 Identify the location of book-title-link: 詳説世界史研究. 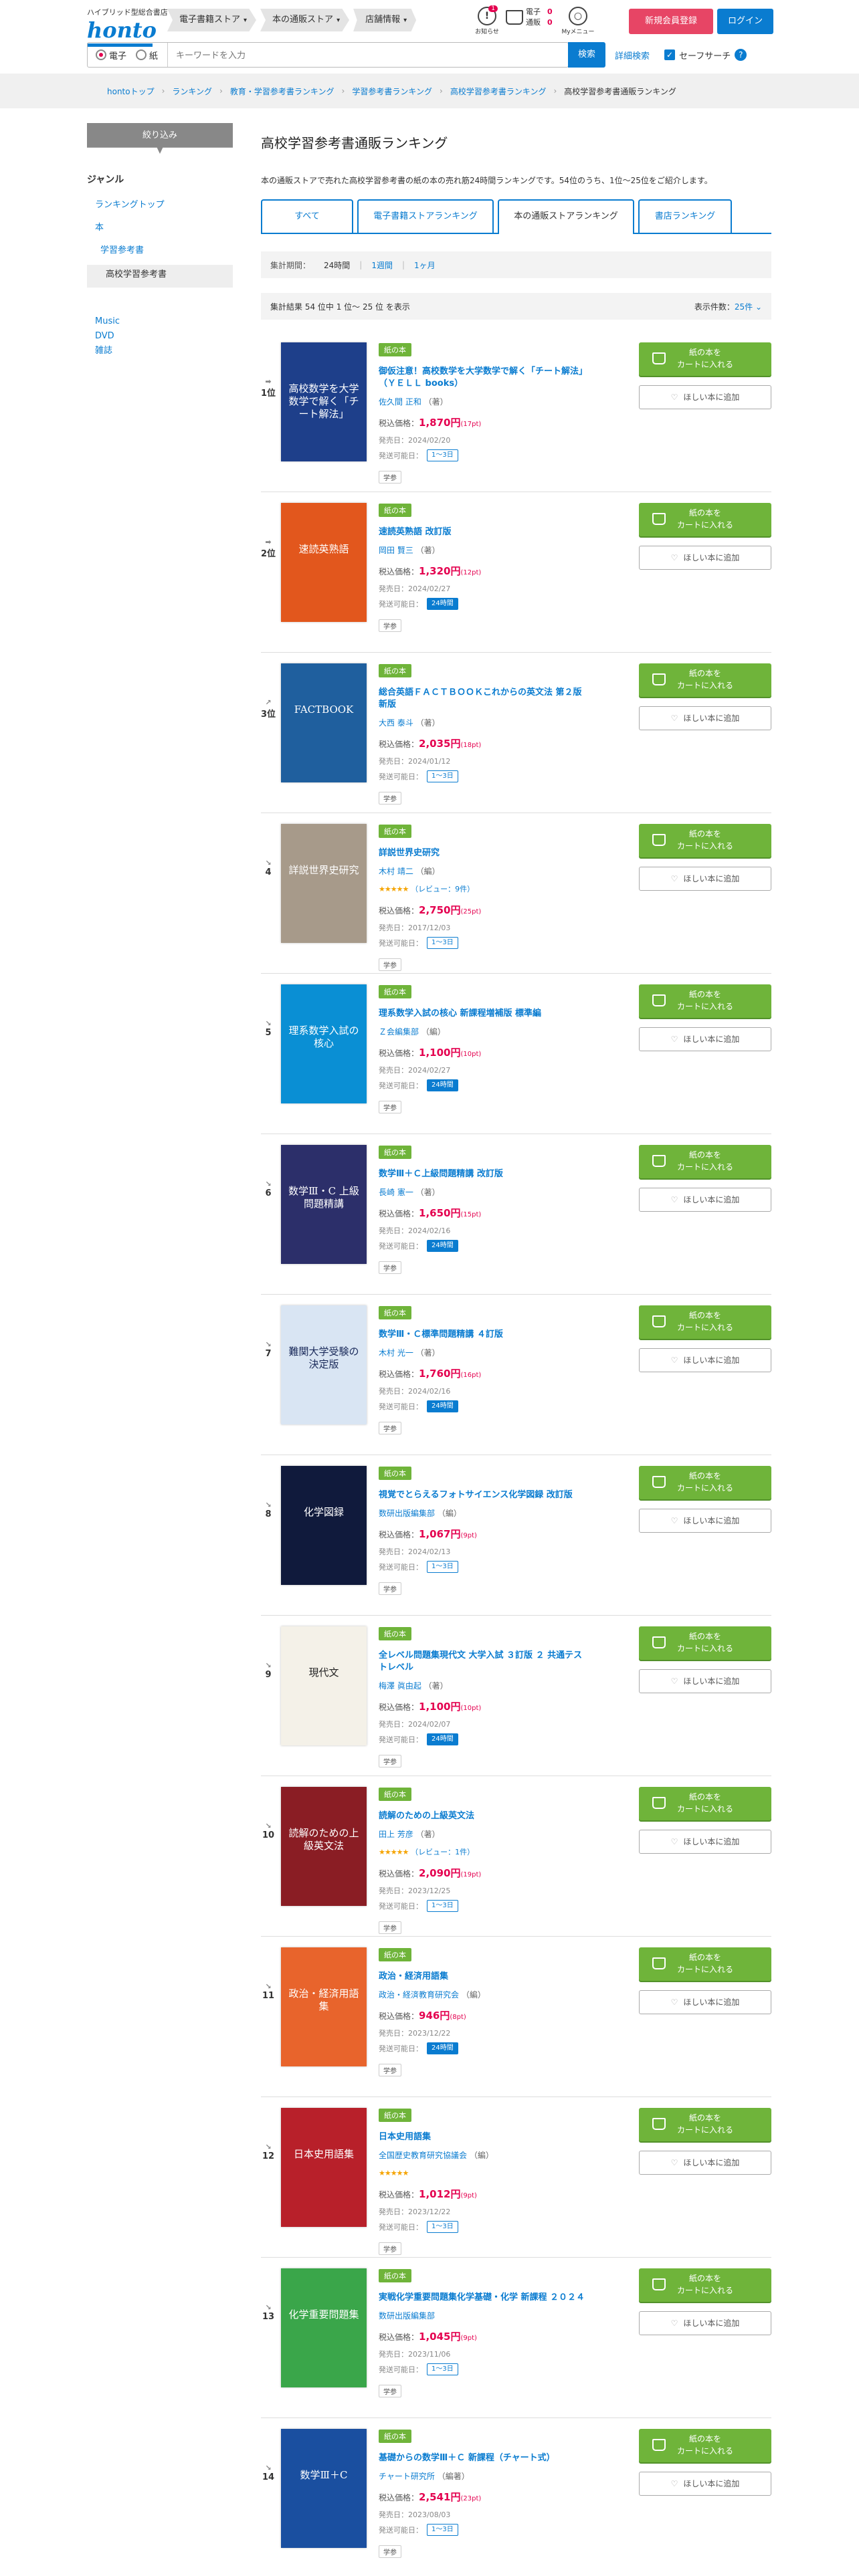
(482, 853).